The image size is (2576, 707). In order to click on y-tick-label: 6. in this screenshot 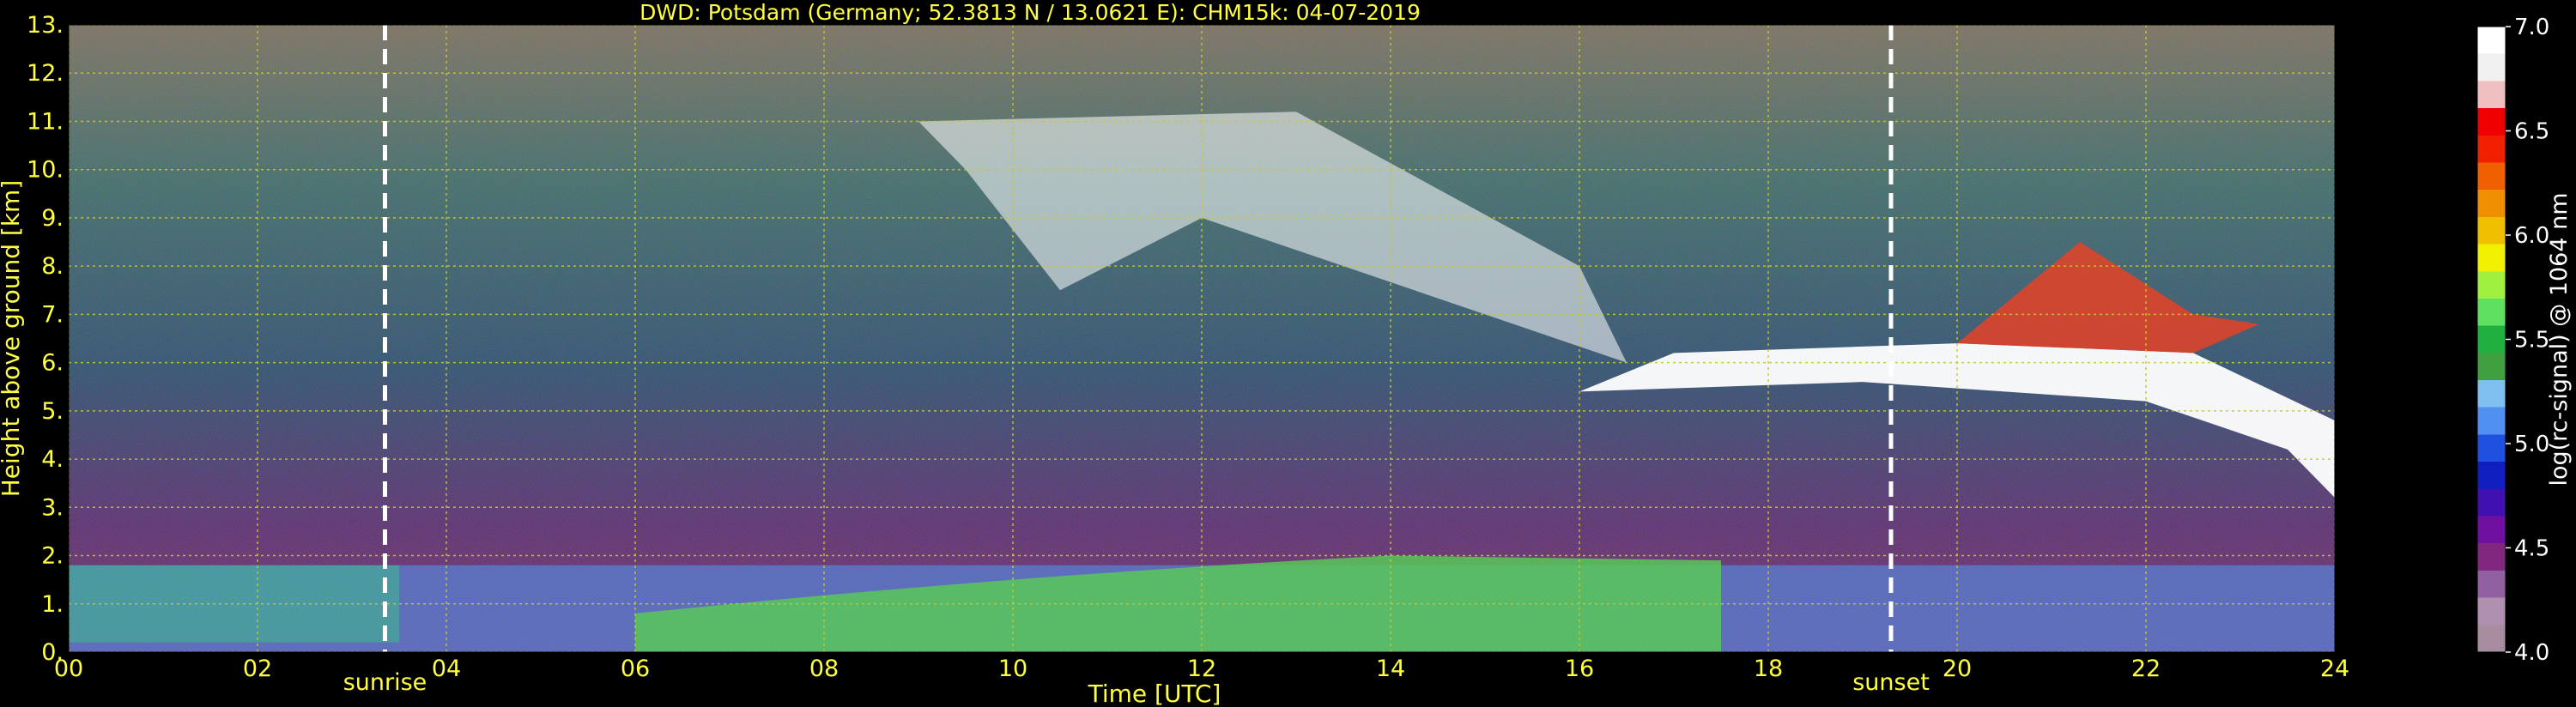, I will do `click(52, 363)`.